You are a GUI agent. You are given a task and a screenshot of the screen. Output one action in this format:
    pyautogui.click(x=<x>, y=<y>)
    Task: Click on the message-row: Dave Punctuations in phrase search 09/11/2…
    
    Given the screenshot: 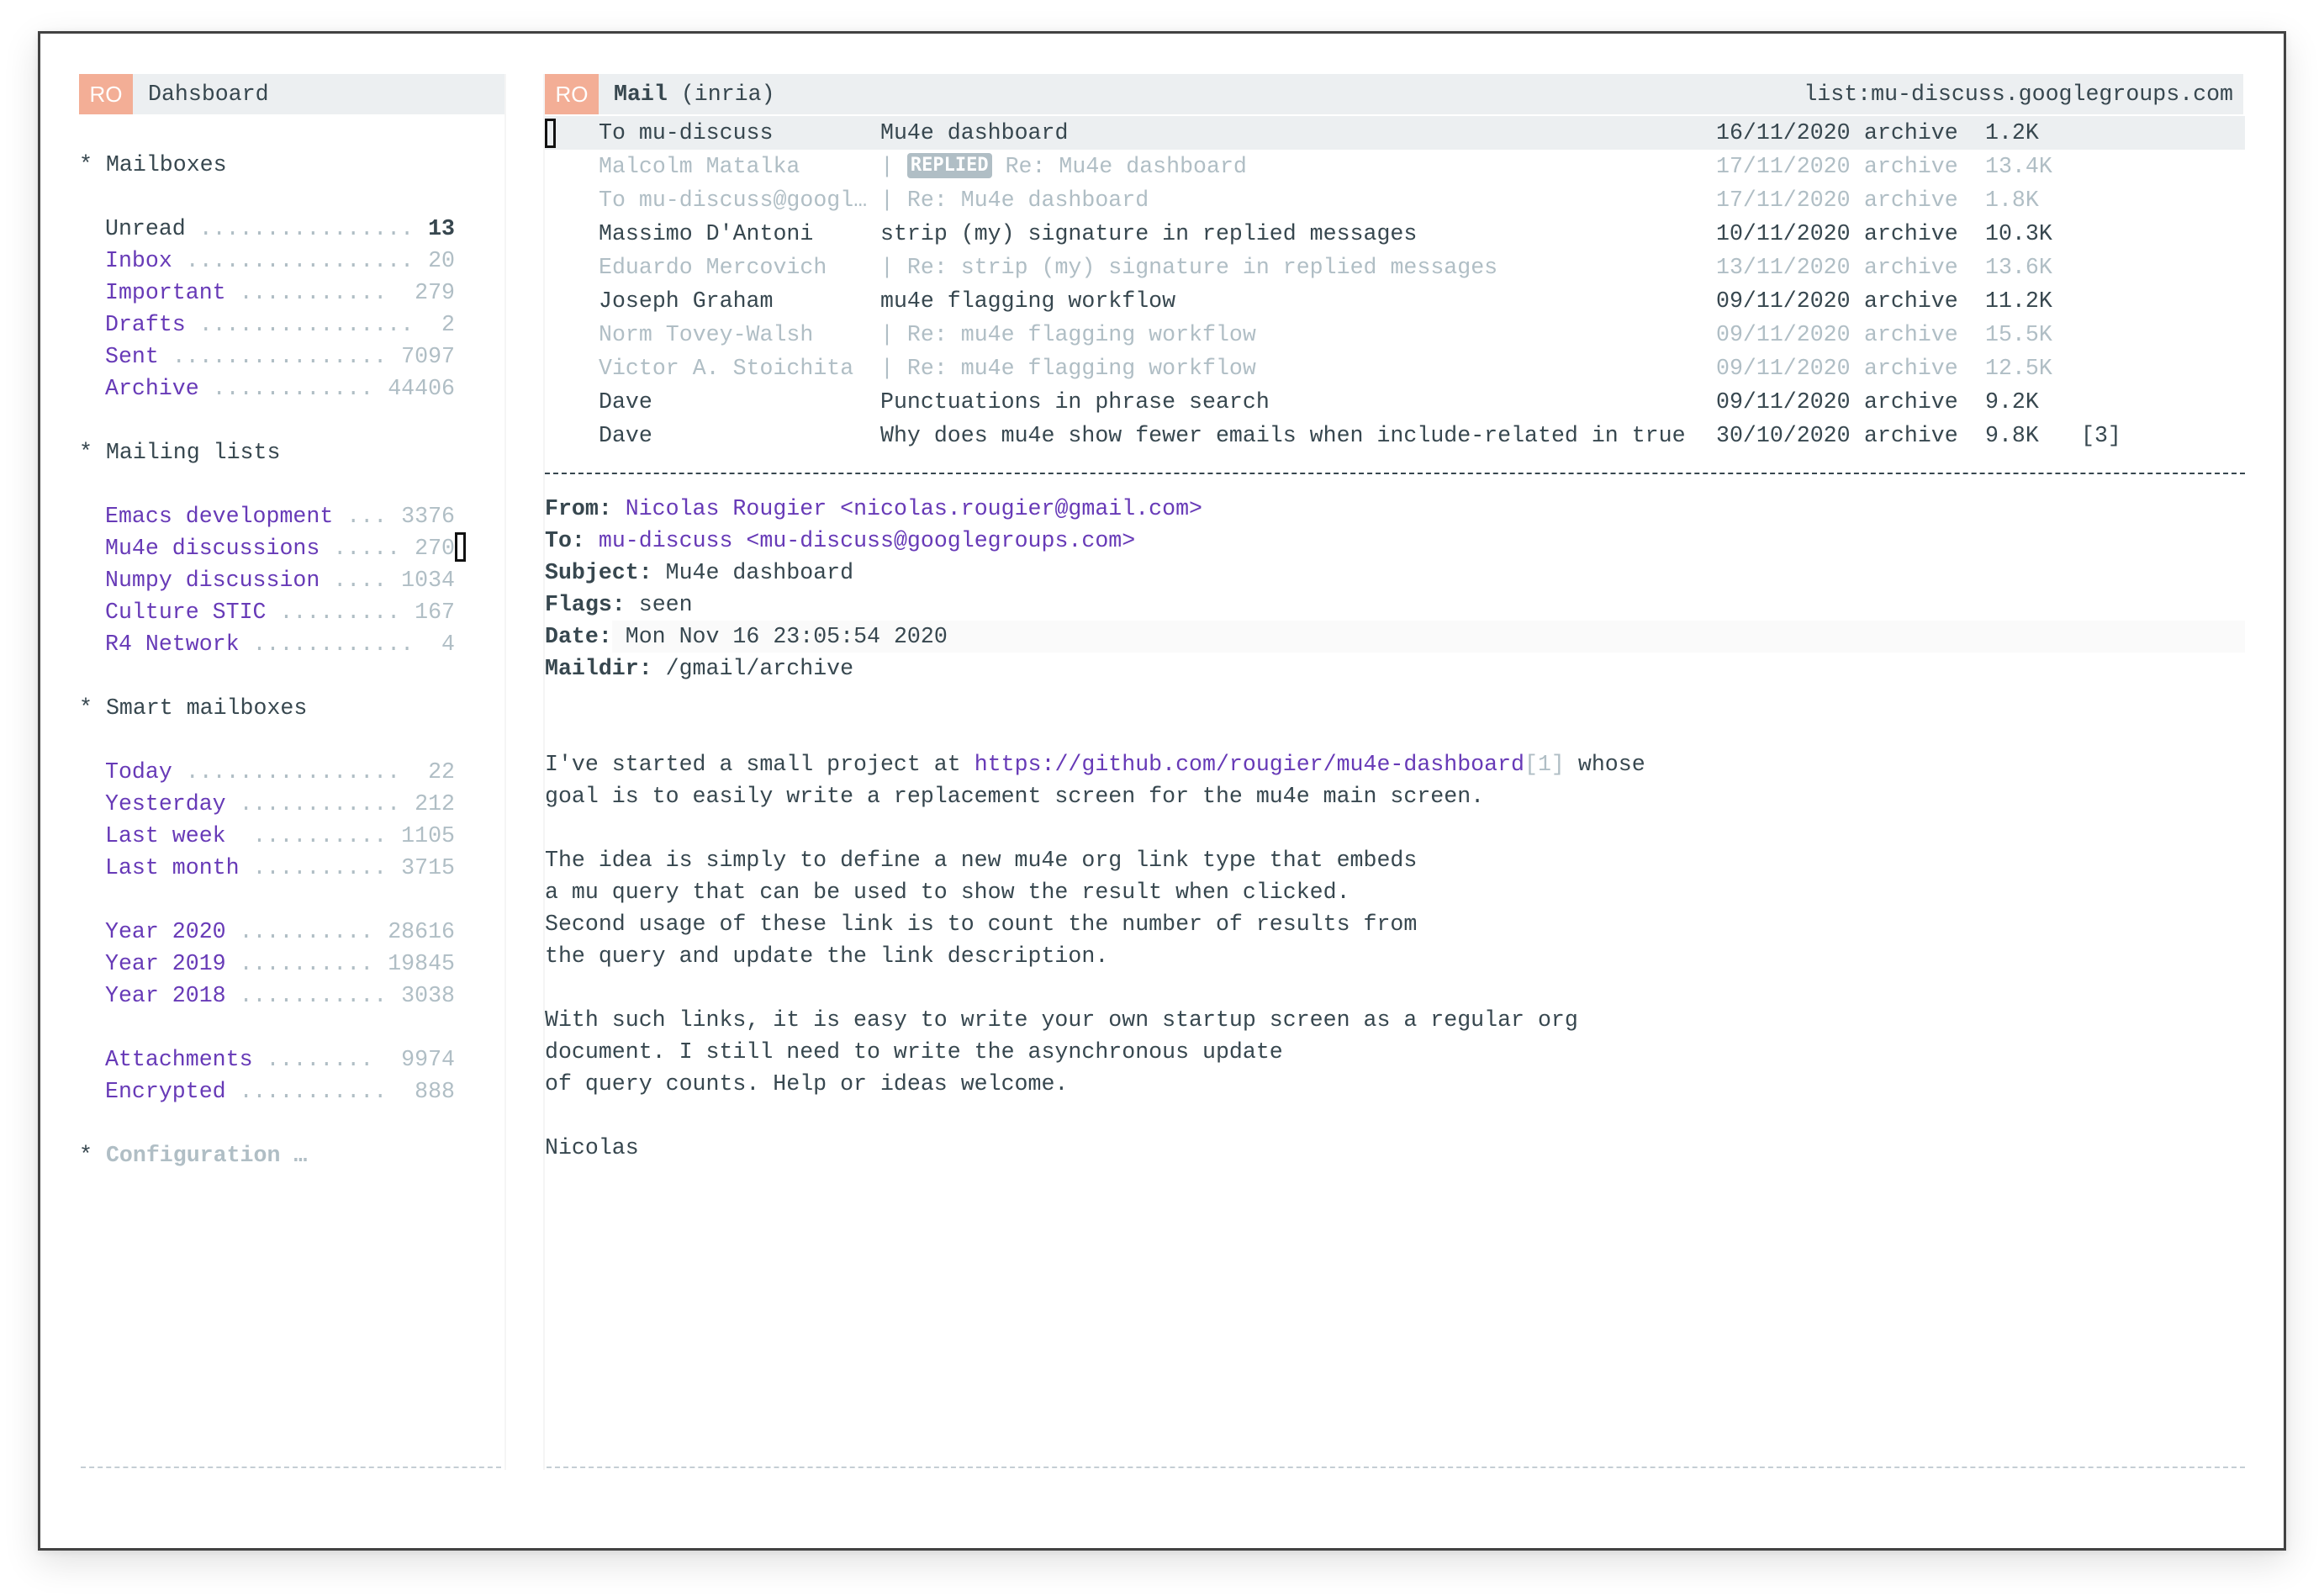 What is the action you would take?
    pyautogui.click(x=1395, y=402)
    